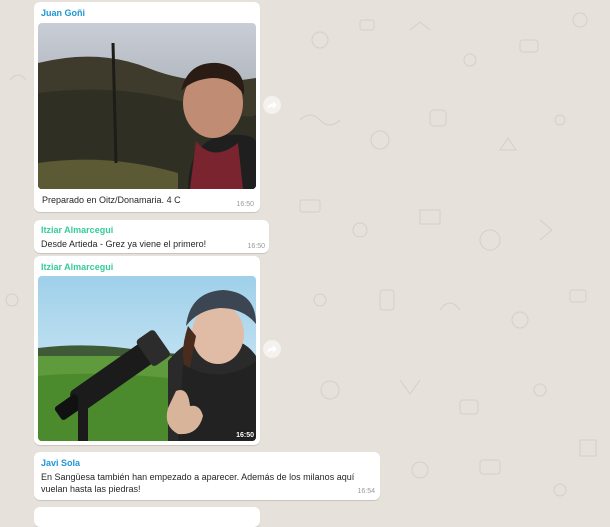 This screenshot has width=610, height=527. What do you see at coordinates (147, 517) in the screenshot?
I see `message-bubble-partial` at bounding box center [147, 517].